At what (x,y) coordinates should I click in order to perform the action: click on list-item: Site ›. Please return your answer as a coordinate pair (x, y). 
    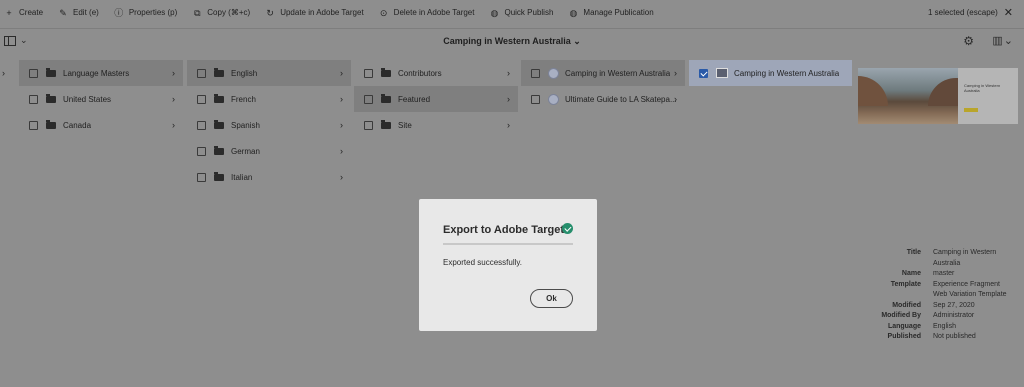
    Looking at the image, I should click on (436, 125).